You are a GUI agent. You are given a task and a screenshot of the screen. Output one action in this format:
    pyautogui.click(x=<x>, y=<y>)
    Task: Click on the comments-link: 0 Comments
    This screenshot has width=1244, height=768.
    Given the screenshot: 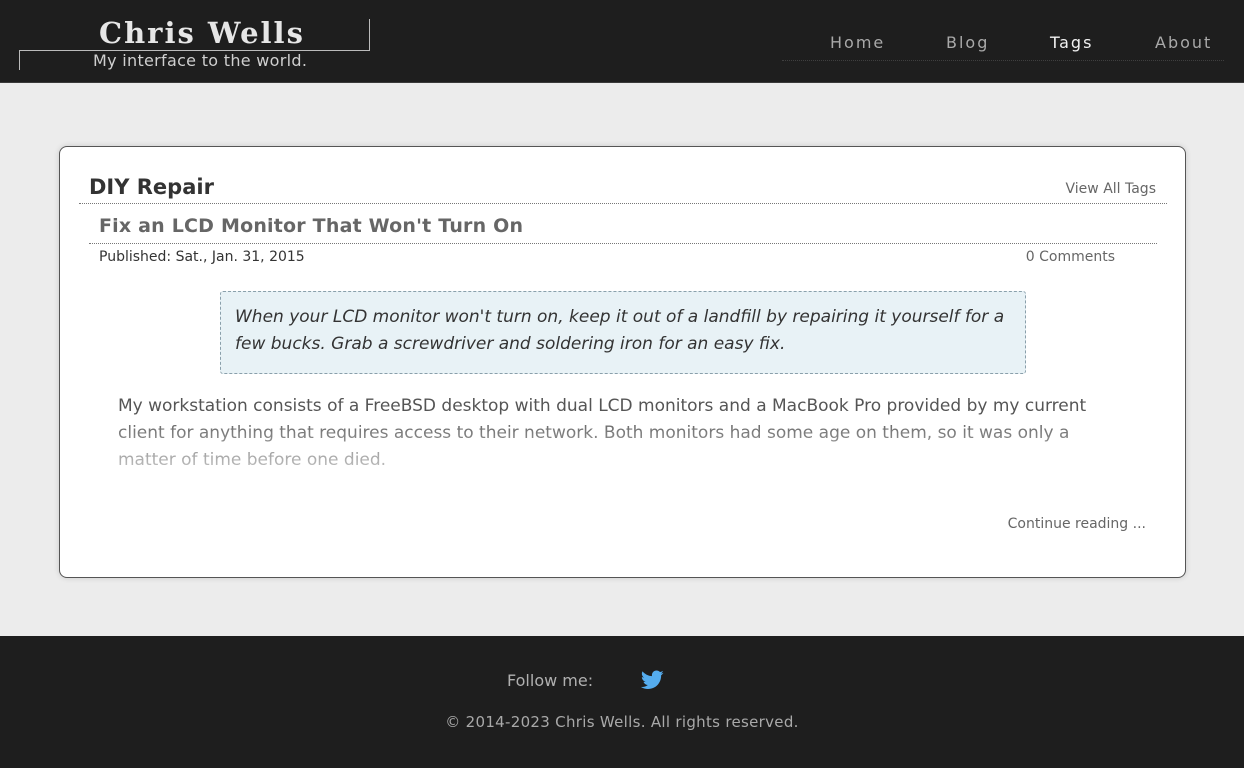 What is the action you would take?
    pyautogui.click(x=1070, y=257)
    